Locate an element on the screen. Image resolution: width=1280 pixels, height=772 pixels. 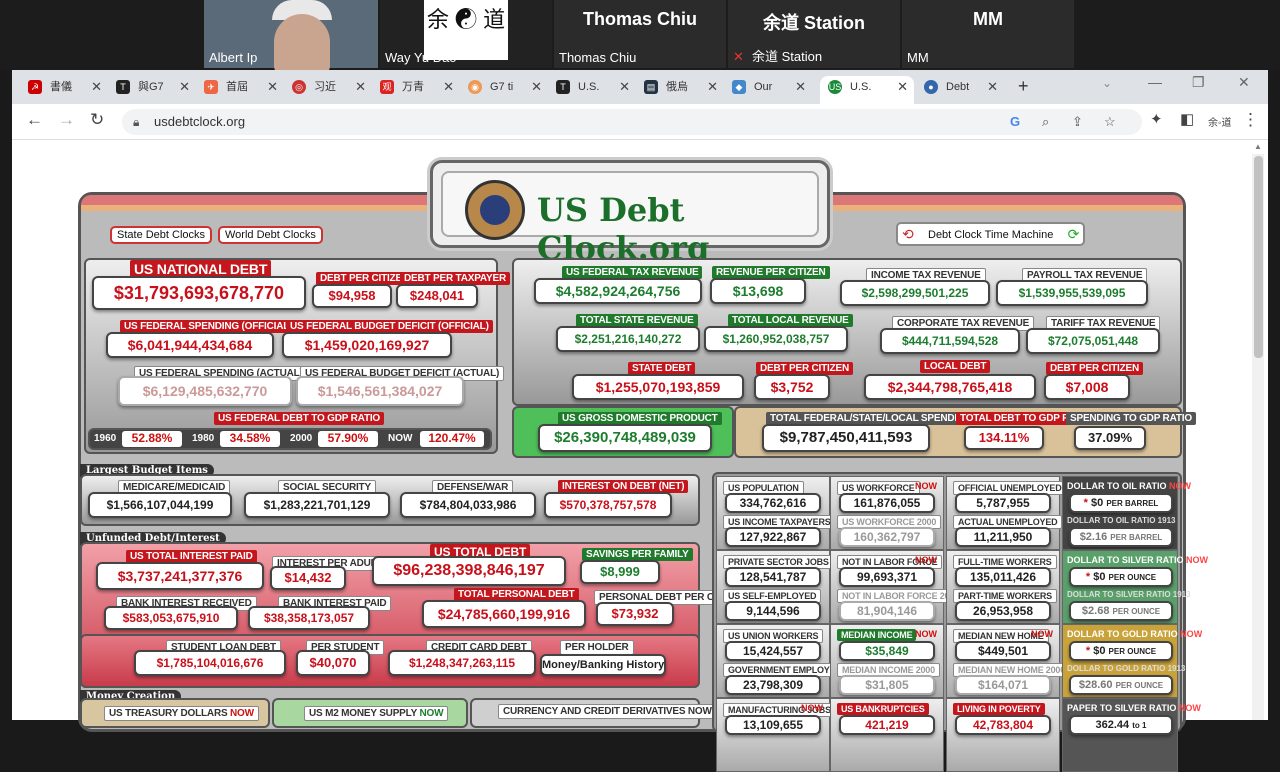
close-window-icon: ✕ is located at coordinates (1244, 82).